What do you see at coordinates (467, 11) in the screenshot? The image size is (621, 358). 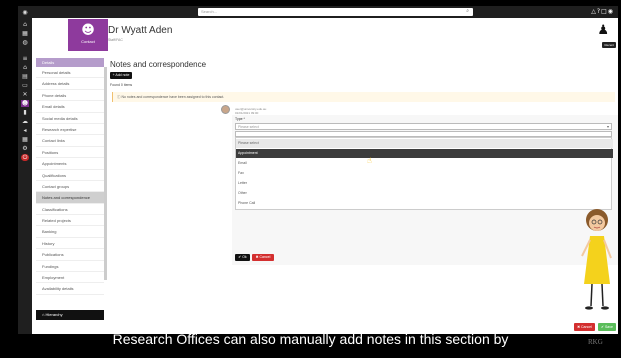 I see `search-icon: ⌕` at bounding box center [467, 11].